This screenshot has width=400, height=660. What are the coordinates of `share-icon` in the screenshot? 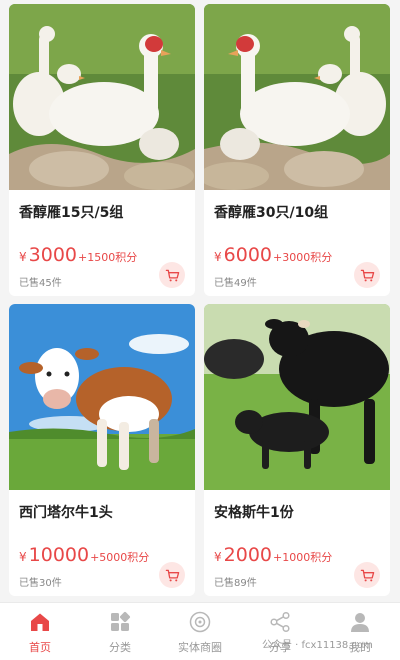 It's located at (280, 622).